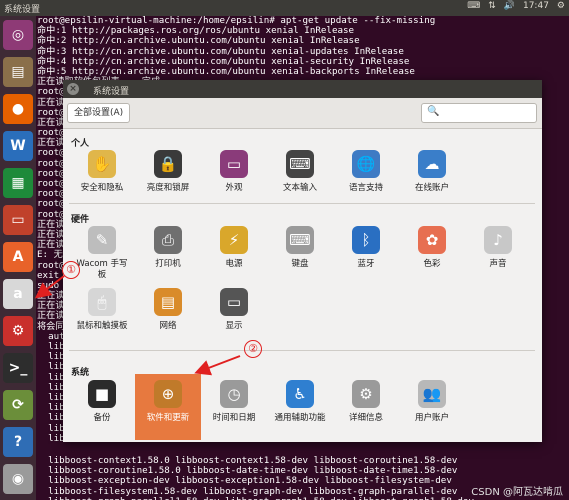 The image size is (569, 500). What do you see at coordinates (217, 365) in the screenshot?
I see `arrow-to-software-updates` at bounding box center [217, 365].